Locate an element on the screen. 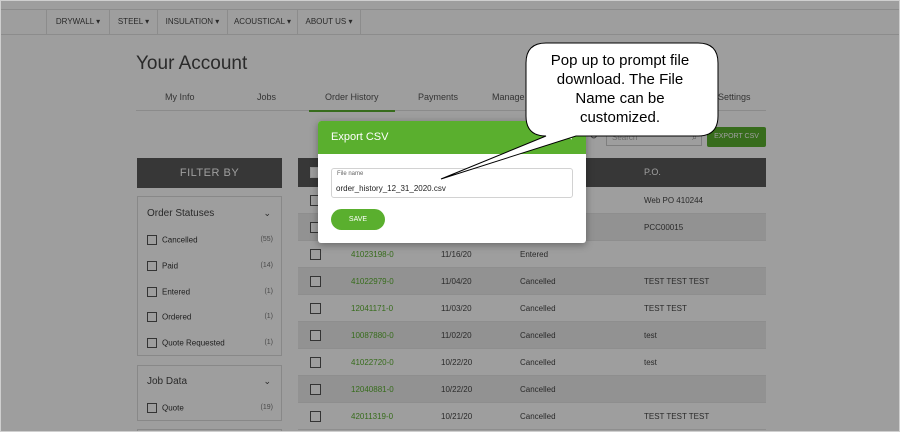  callout-line: download. The File is located at coordinates (620, 79).